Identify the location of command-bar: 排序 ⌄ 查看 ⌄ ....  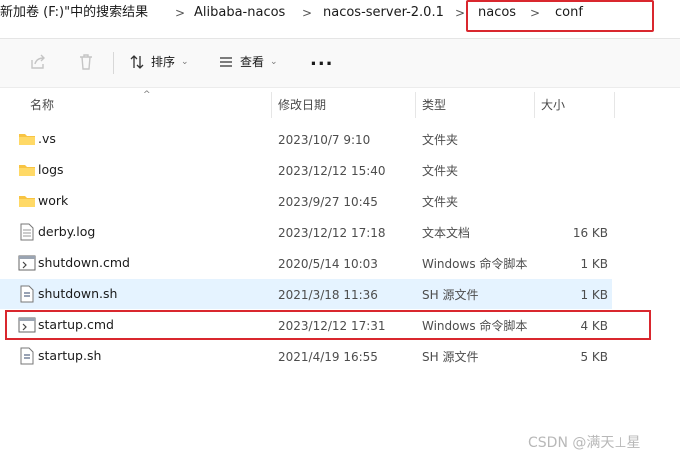
(340, 63).